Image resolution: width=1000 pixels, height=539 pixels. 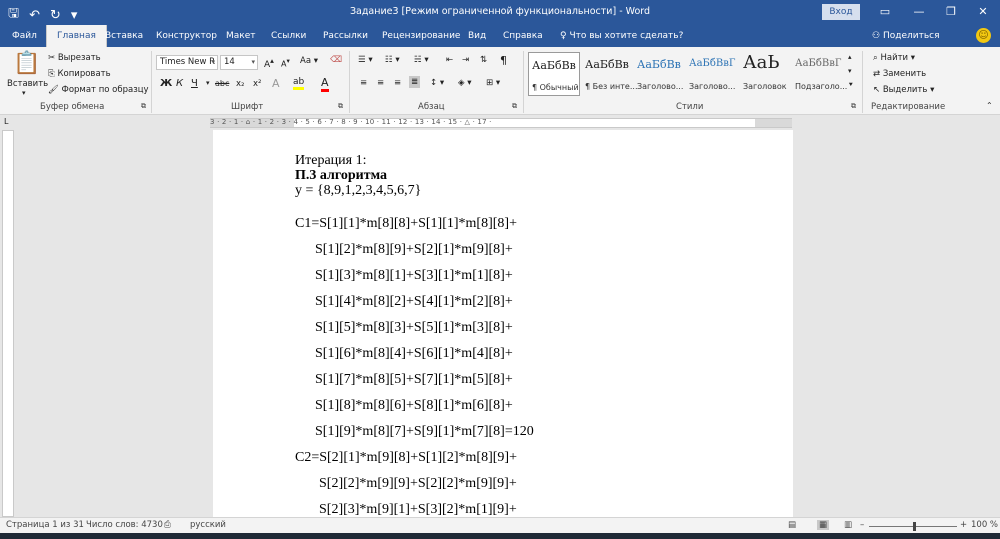 I want to click on line-spacing-button: ↕ ▾, so click(x=437, y=83).